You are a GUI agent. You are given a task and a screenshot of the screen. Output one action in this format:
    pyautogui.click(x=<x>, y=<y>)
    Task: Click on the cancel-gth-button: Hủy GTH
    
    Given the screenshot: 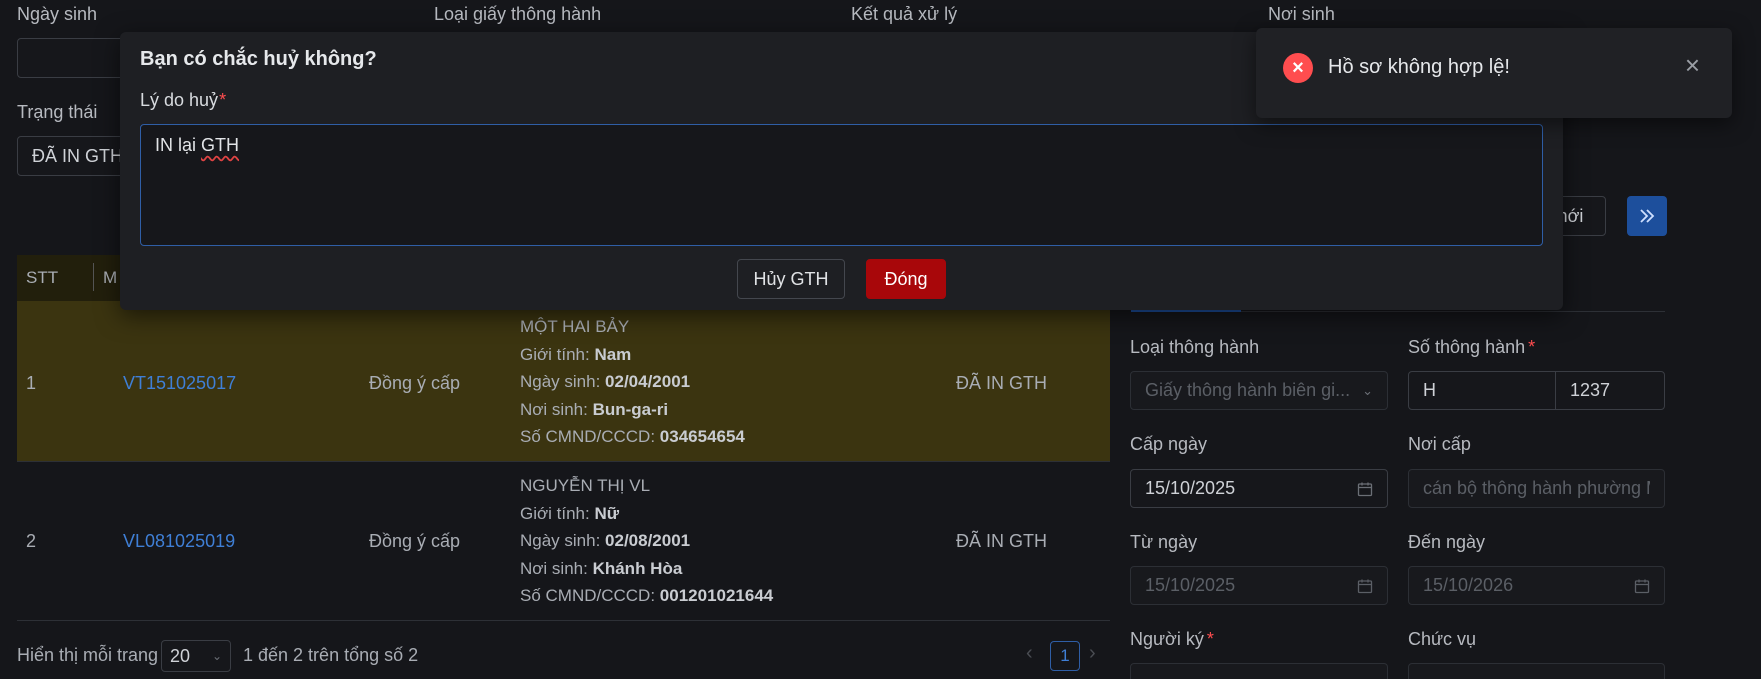 What is the action you would take?
    pyautogui.click(x=791, y=279)
    